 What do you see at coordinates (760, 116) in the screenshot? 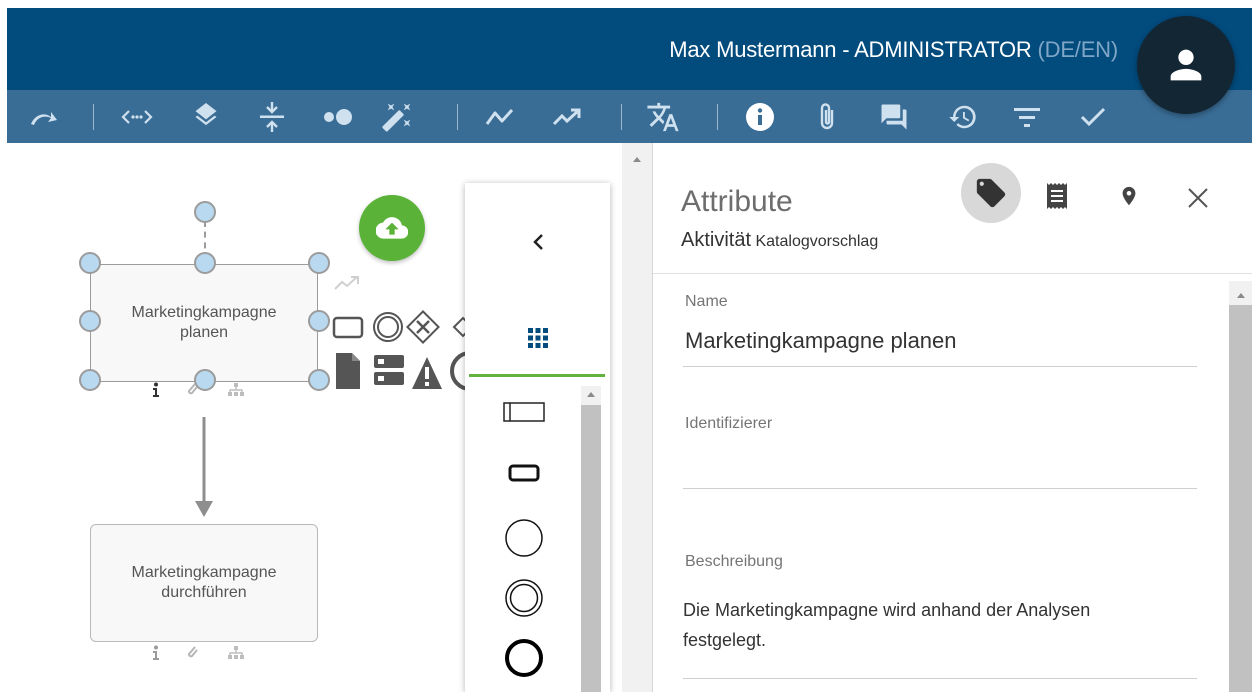
I see `info-icon` at bounding box center [760, 116].